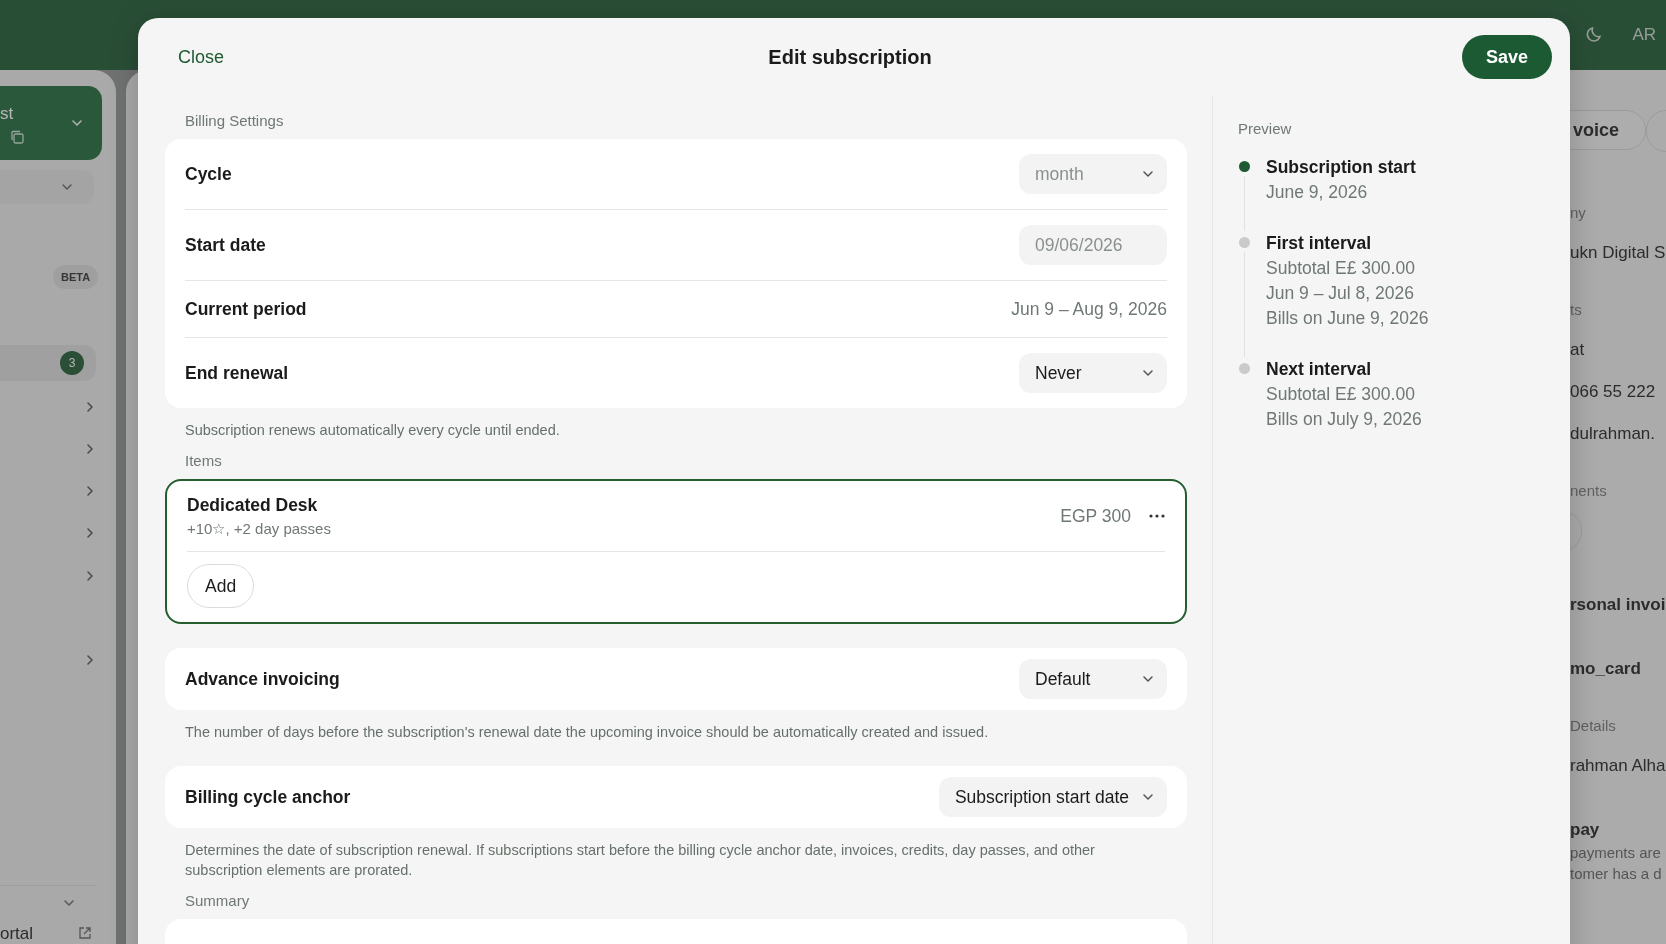 Image resolution: width=1666 pixels, height=944 pixels. Describe the element at coordinates (204, 460) in the screenshot. I see `section-label: Items` at that location.